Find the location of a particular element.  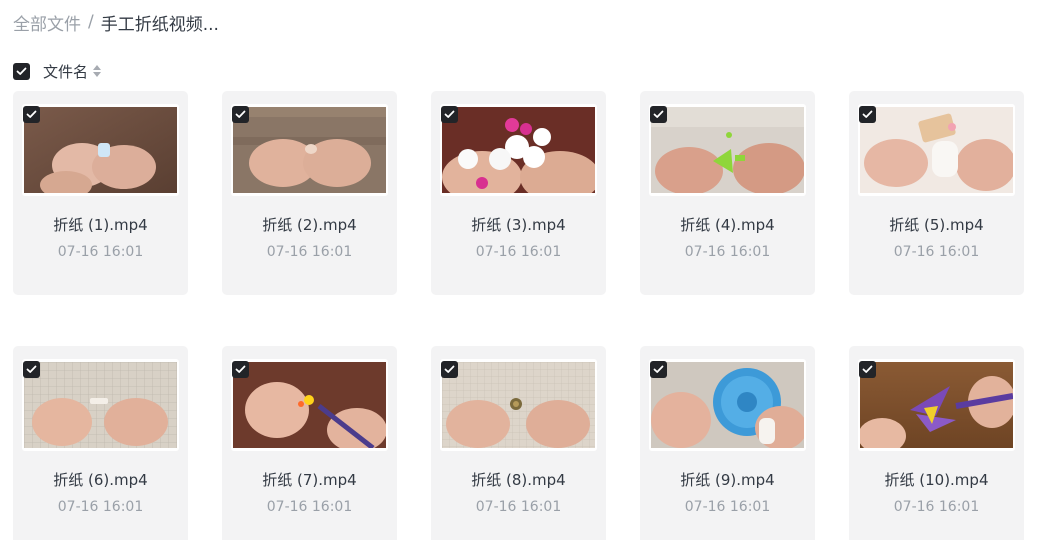

file-name: 折纸 (9).mp4 is located at coordinates (727, 480).